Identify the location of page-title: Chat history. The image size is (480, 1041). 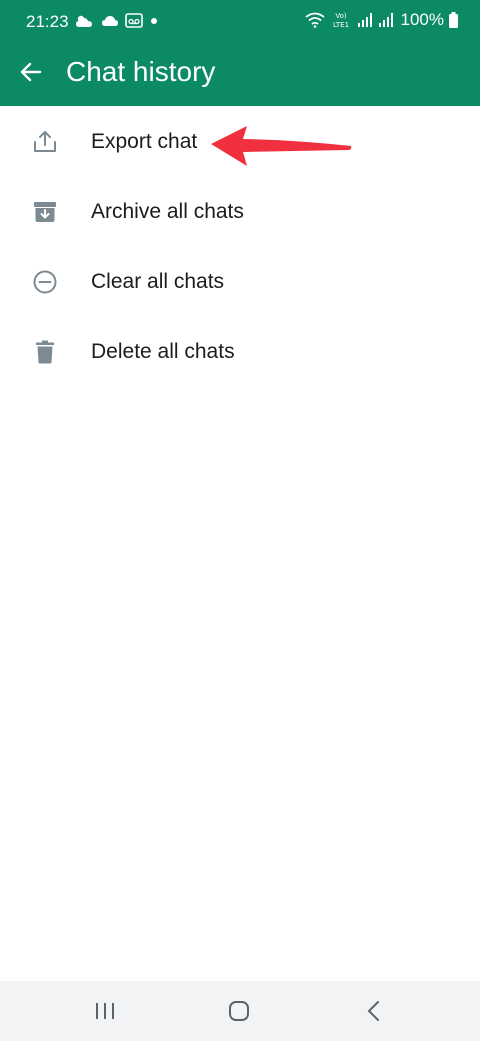
(141, 71).